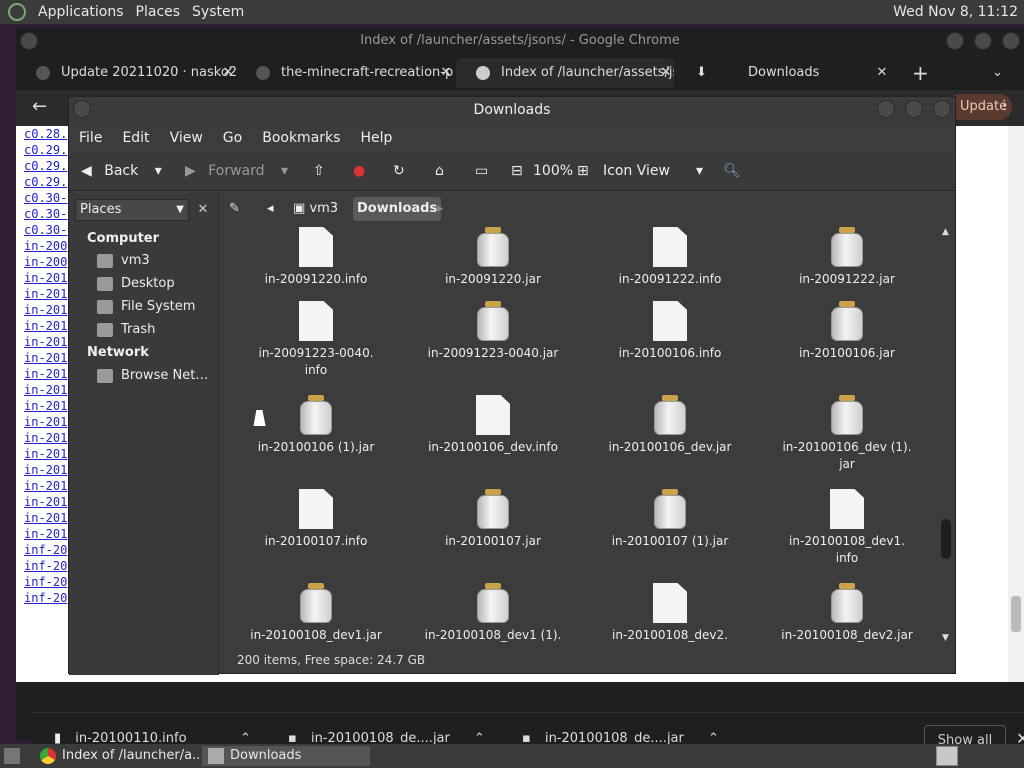 This screenshot has height=768, width=1024. What do you see at coordinates (48, 134) in the screenshot?
I see `directory-link: c0.28.` at bounding box center [48, 134].